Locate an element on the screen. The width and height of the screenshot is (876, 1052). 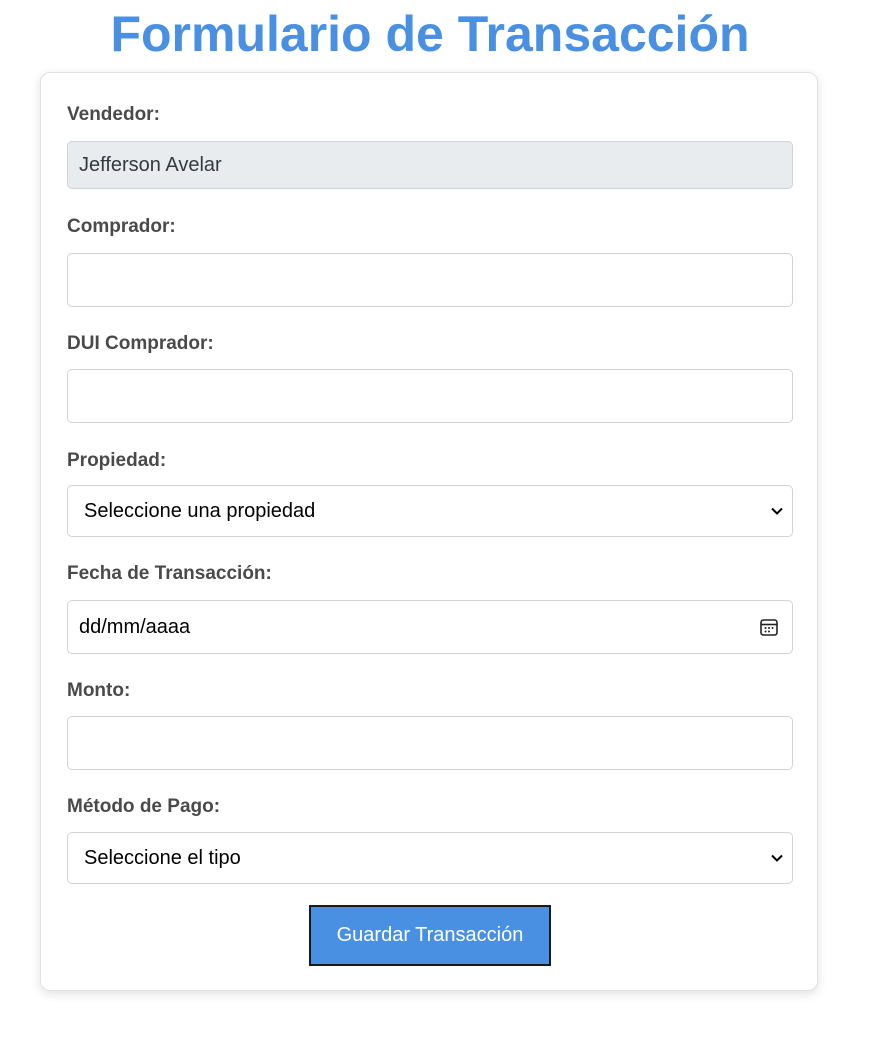
metodo-pago-selected-value: Seleccione el tipo is located at coordinates (162, 857).